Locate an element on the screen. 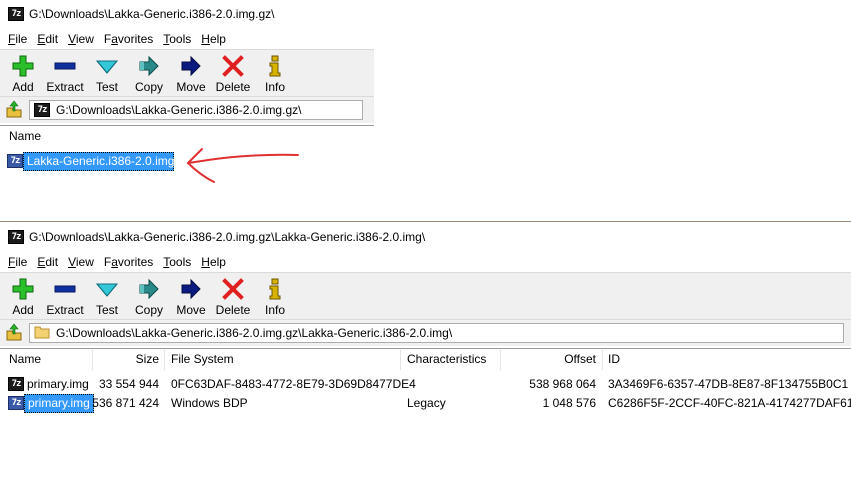  column-header-id: ID is located at coordinates (614, 359).